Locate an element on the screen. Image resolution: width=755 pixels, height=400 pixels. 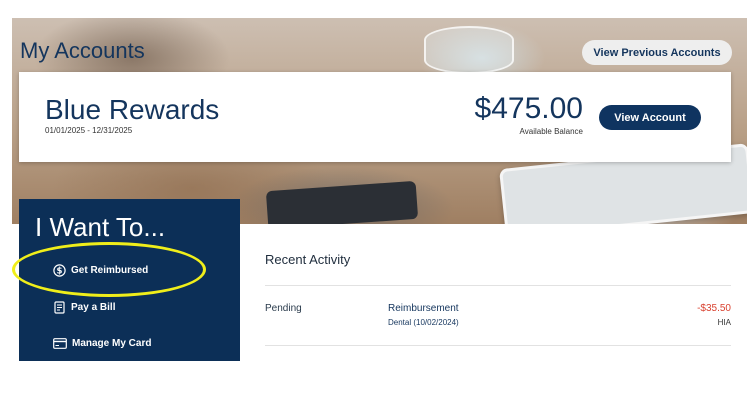
get-reimbursed-label: Get Reimbursed is located at coordinates (110, 270).